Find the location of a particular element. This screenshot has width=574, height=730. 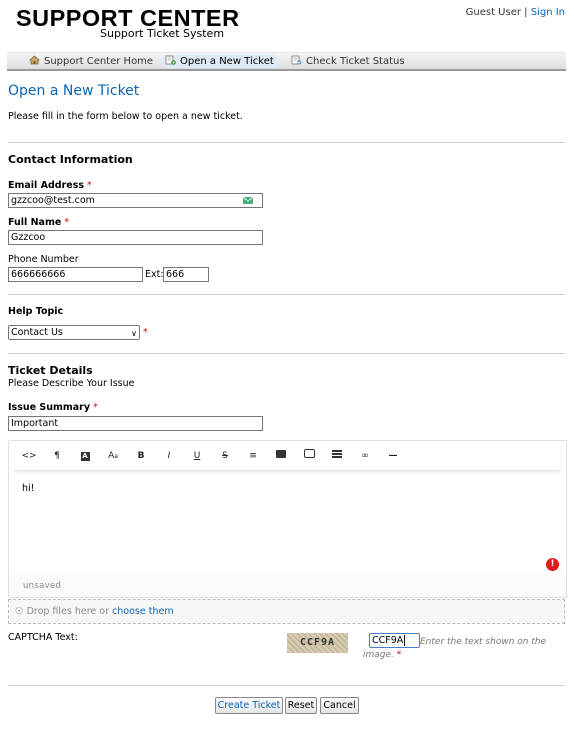

horizontal-rule-icon: — is located at coordinates (393, 456).